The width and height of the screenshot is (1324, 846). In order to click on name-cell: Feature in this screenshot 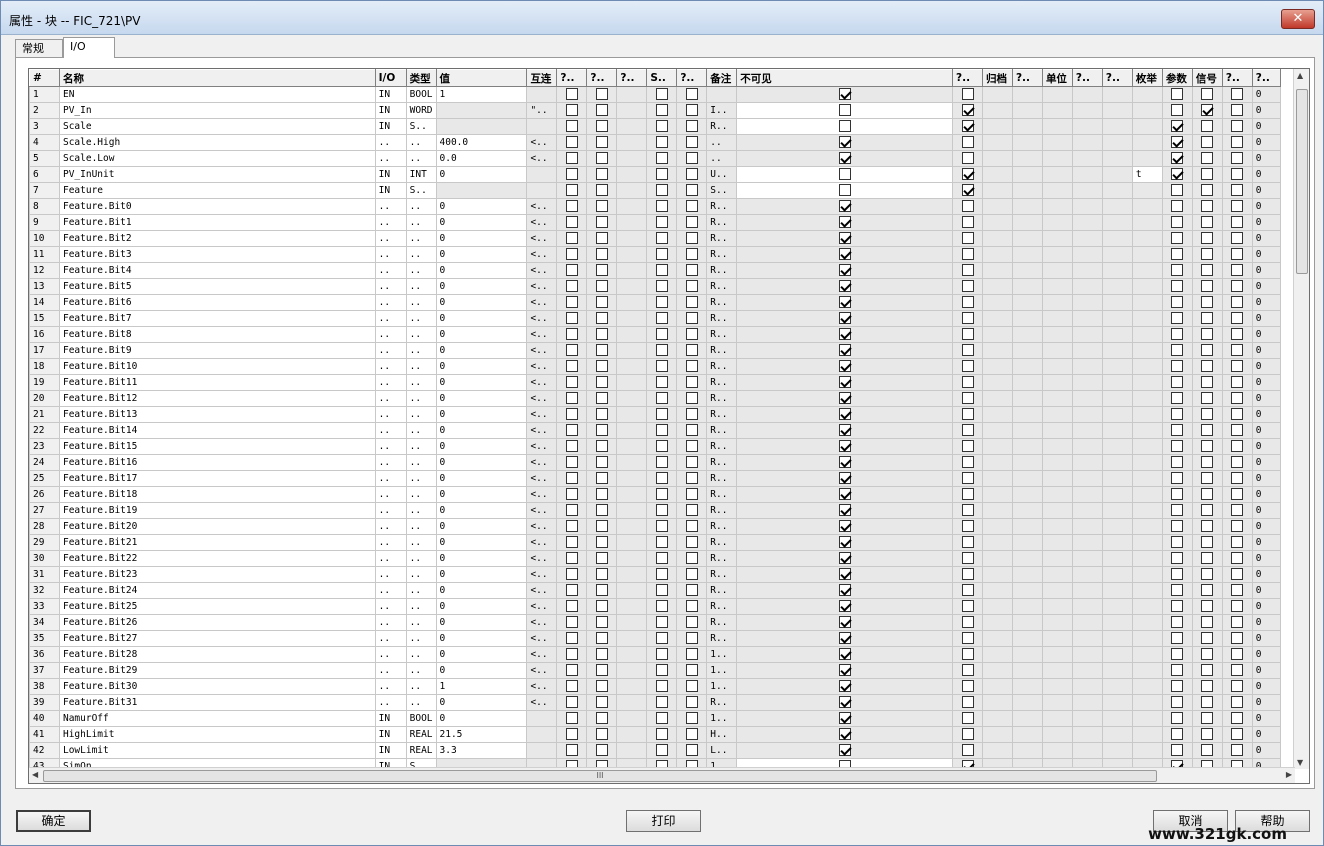, I will do `click(217, 190)`.